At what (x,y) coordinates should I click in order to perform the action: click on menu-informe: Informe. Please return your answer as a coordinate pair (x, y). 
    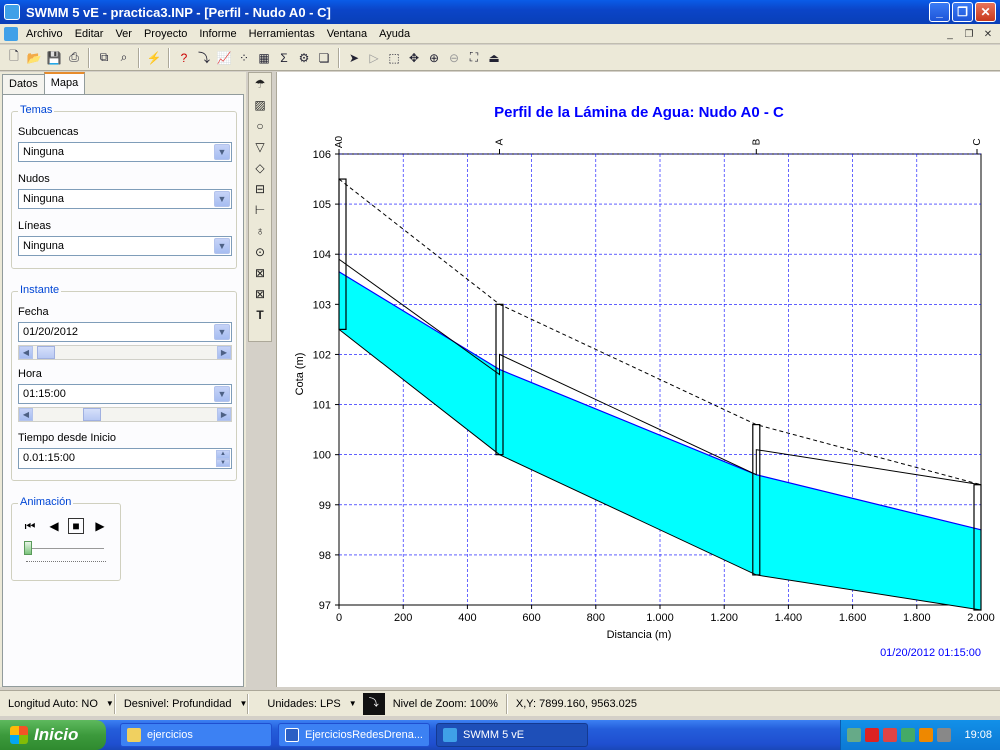
    Looking at the image, I should click on (217, 34).